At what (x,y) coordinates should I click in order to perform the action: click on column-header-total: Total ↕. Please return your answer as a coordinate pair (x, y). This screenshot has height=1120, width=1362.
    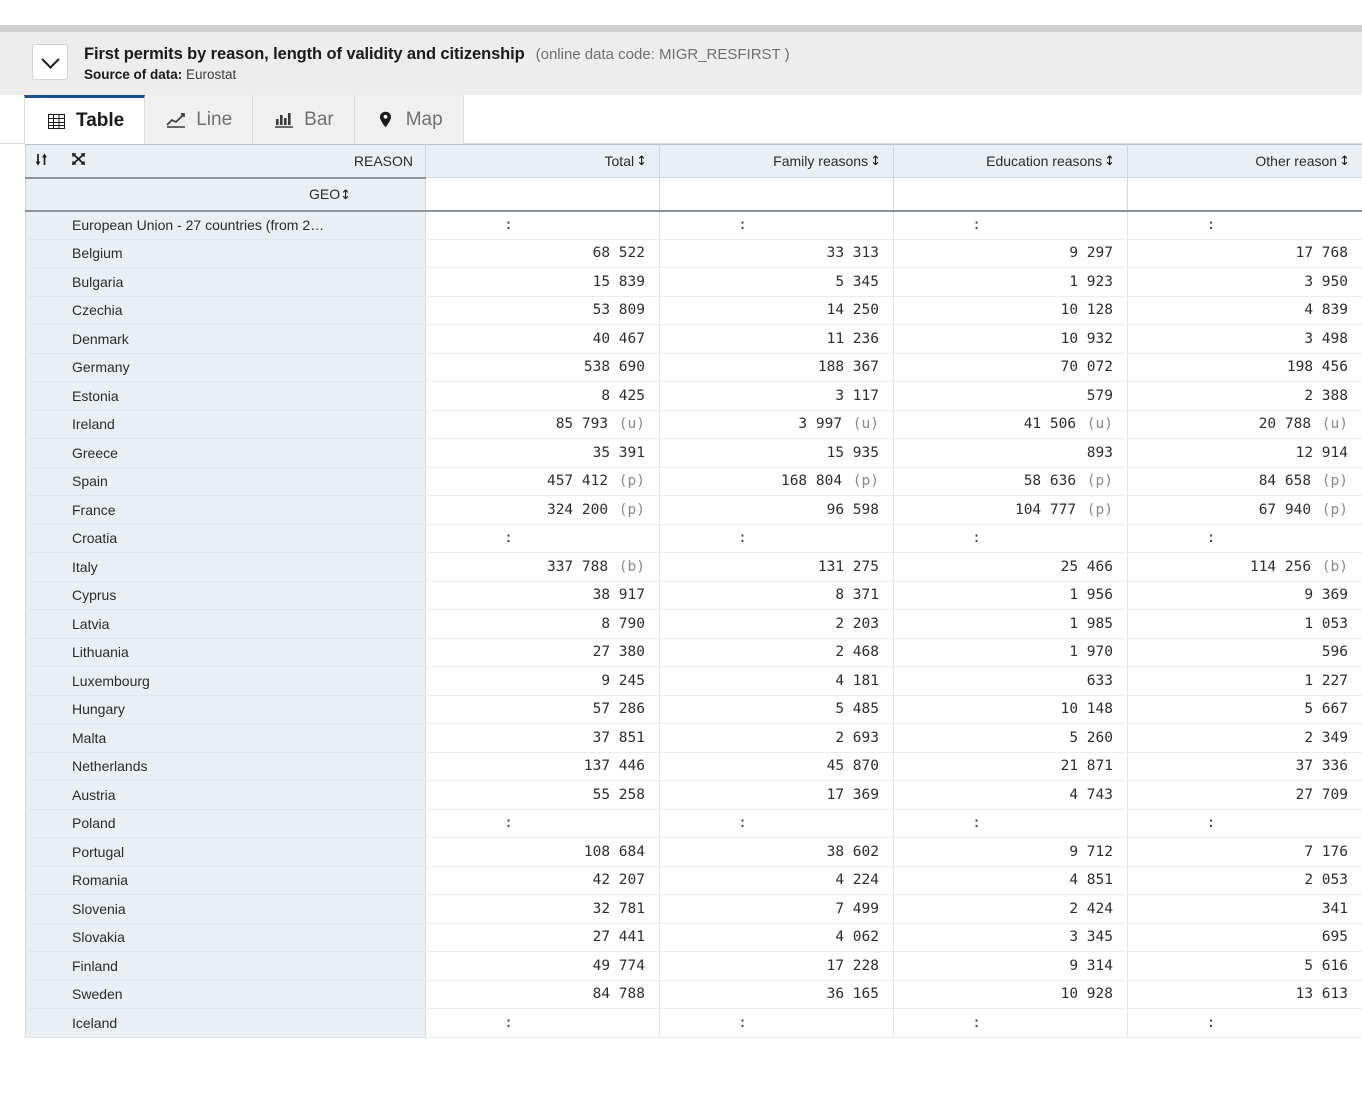
    Looking at the image, I should click on (542, 161).